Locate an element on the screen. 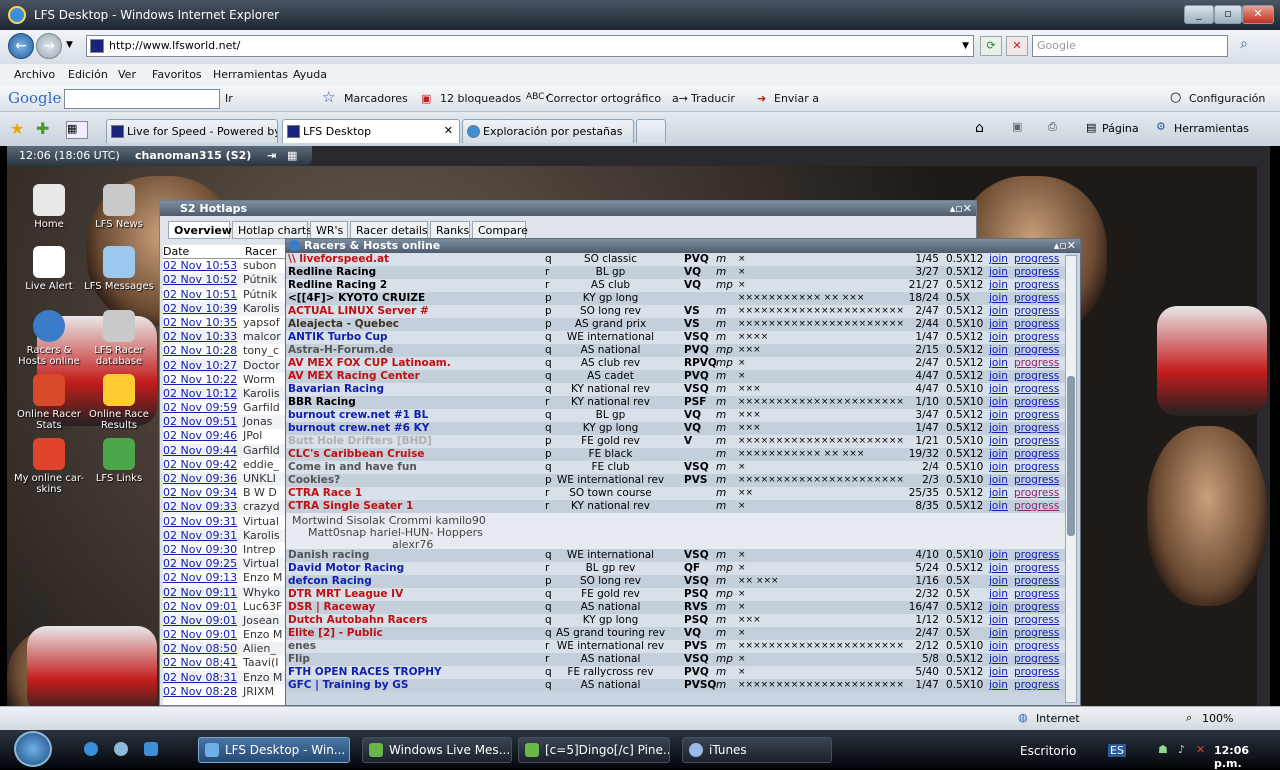  hotlap-date-link: 02 Nov 08:50 is located at coordinates (203, 649).